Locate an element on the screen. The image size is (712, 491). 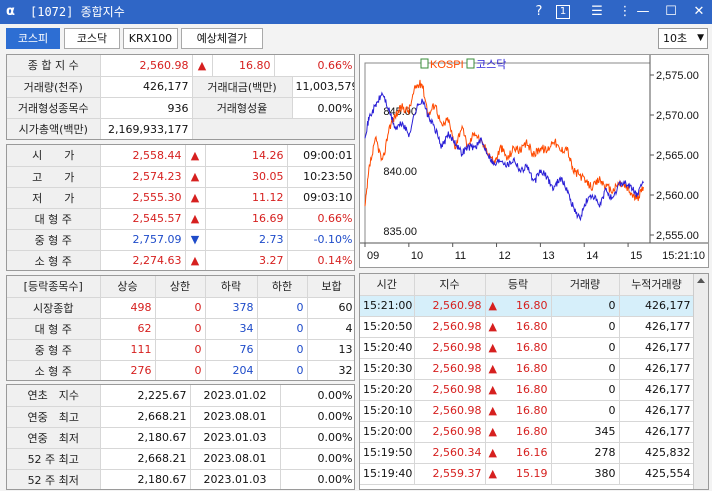
x-tick-label: 14 is located at coordinates (592, 256).